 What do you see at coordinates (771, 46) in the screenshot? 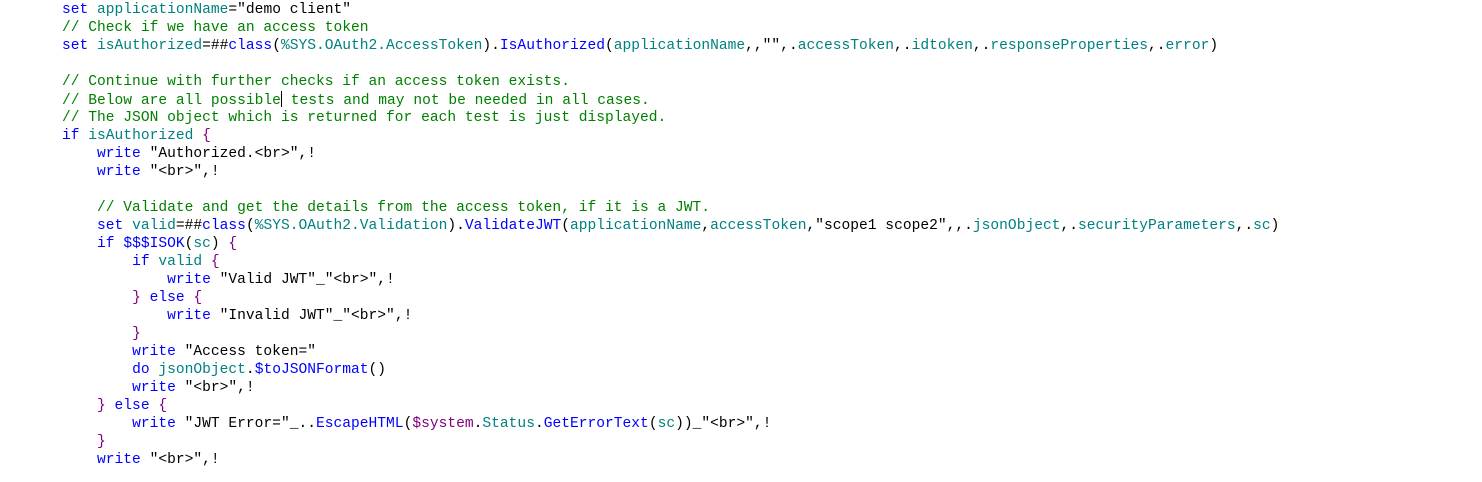
I see `code-token: ""` at bounding box center [771, 46].